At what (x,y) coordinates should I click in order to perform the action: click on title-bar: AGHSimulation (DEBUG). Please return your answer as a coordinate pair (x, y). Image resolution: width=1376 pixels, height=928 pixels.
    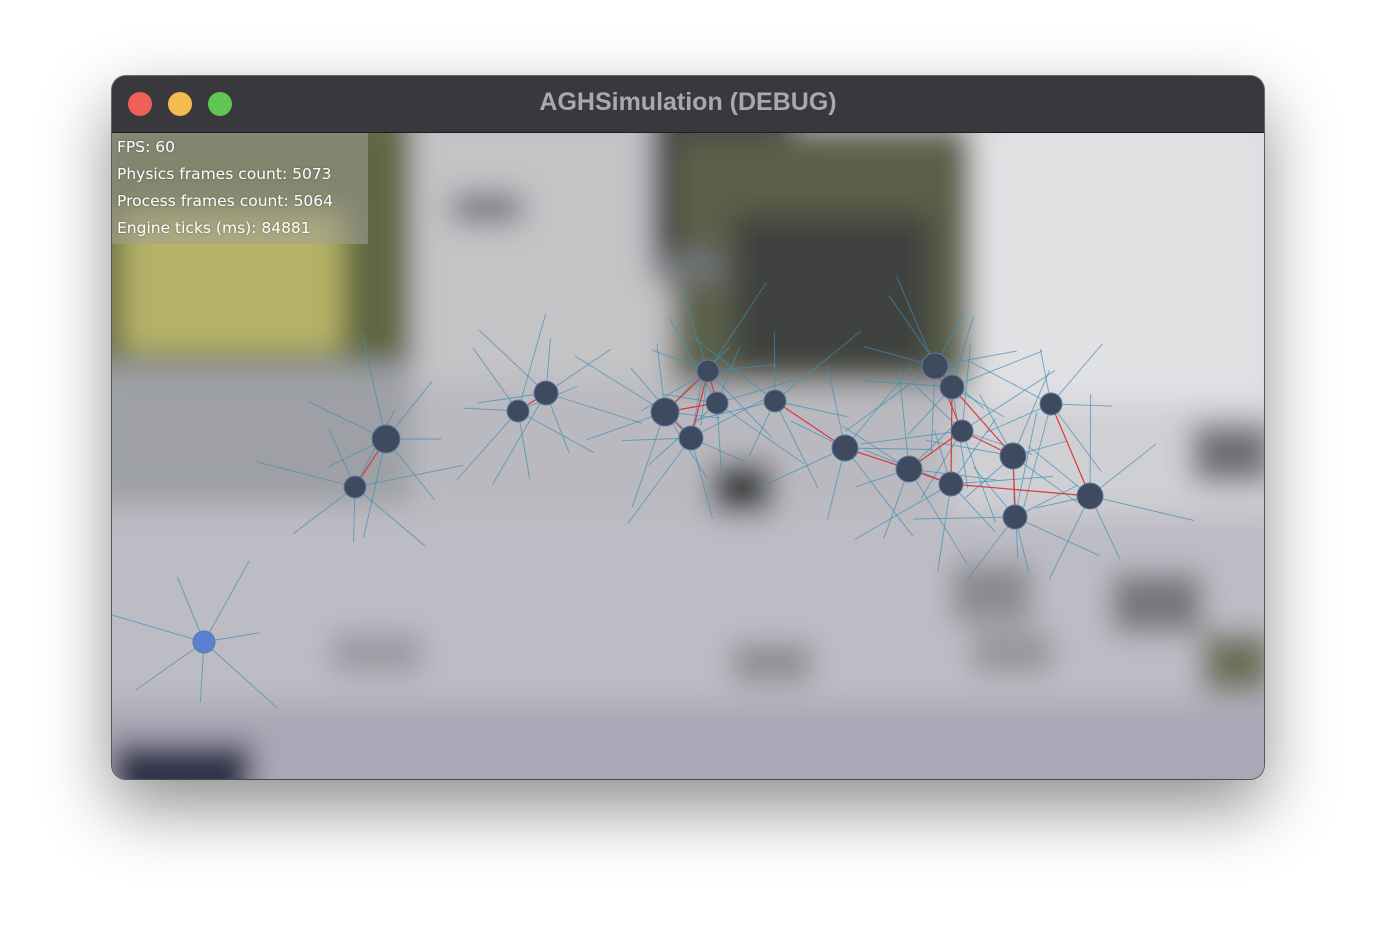
    Looking at the image, I should click on (688, 104).